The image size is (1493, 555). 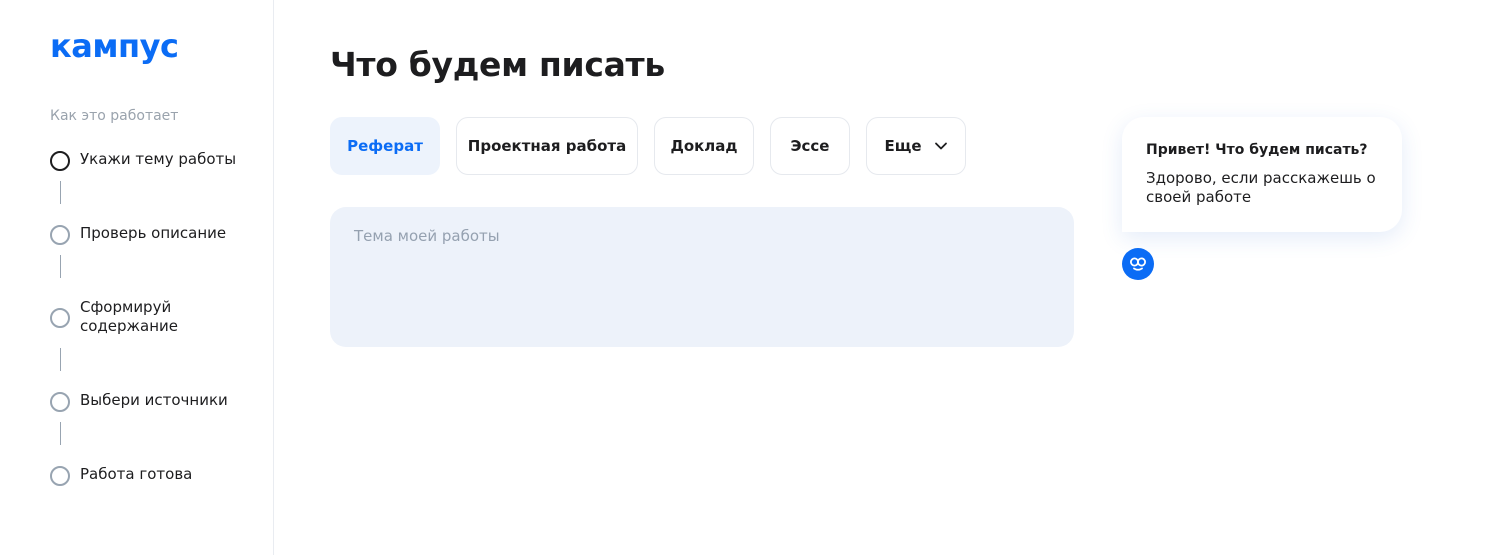 I want to click on step-description: Проверь описание, so click(x=145, y=234).